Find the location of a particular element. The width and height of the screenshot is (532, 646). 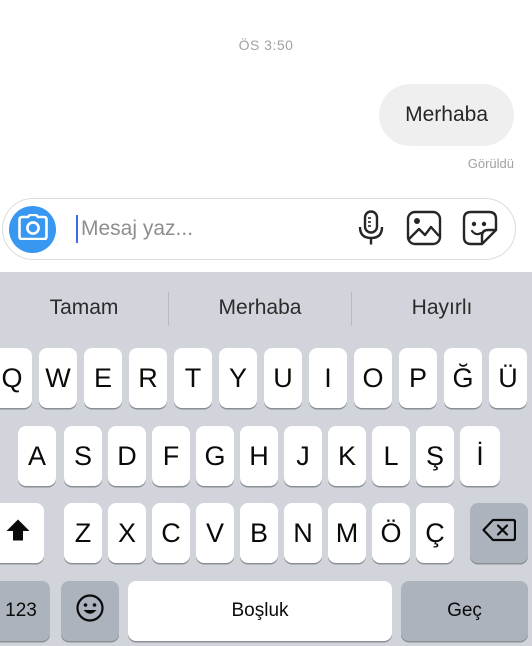

key-x: X is located at coordinates (127, 533).